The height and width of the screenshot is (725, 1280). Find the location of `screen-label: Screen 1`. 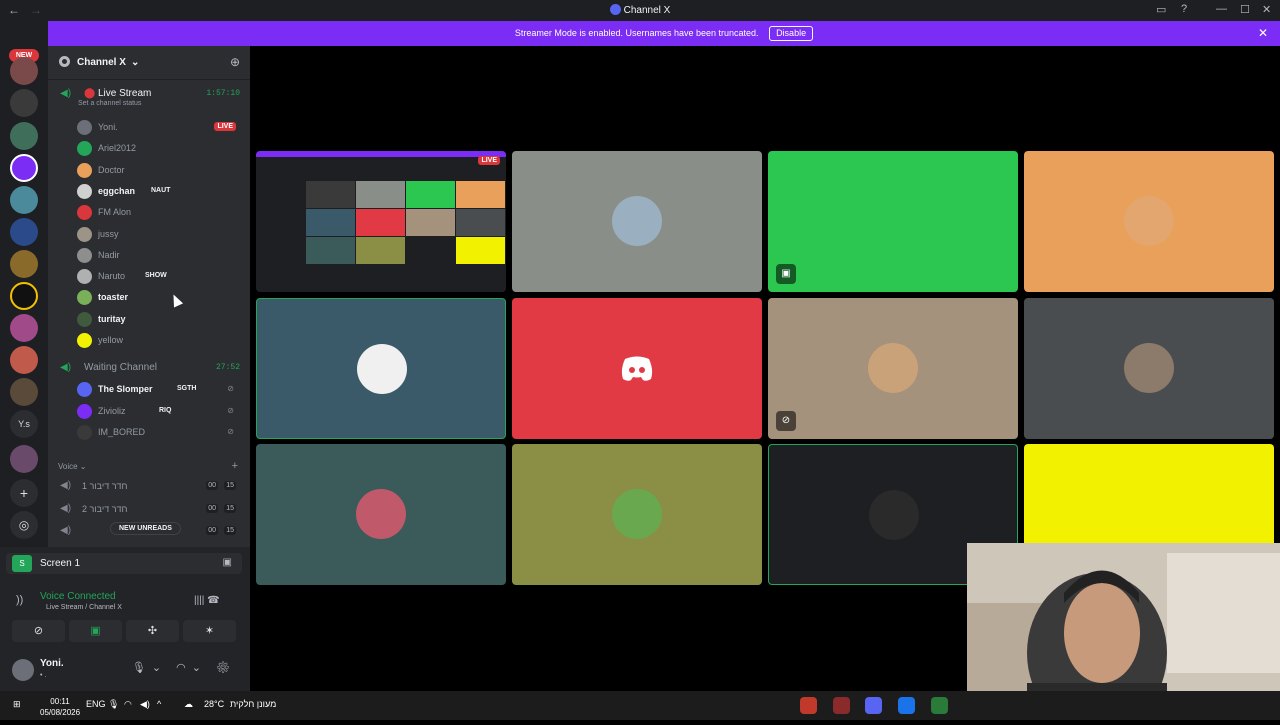

screen-label: Screen 1 is located at coordinates (60, 563).